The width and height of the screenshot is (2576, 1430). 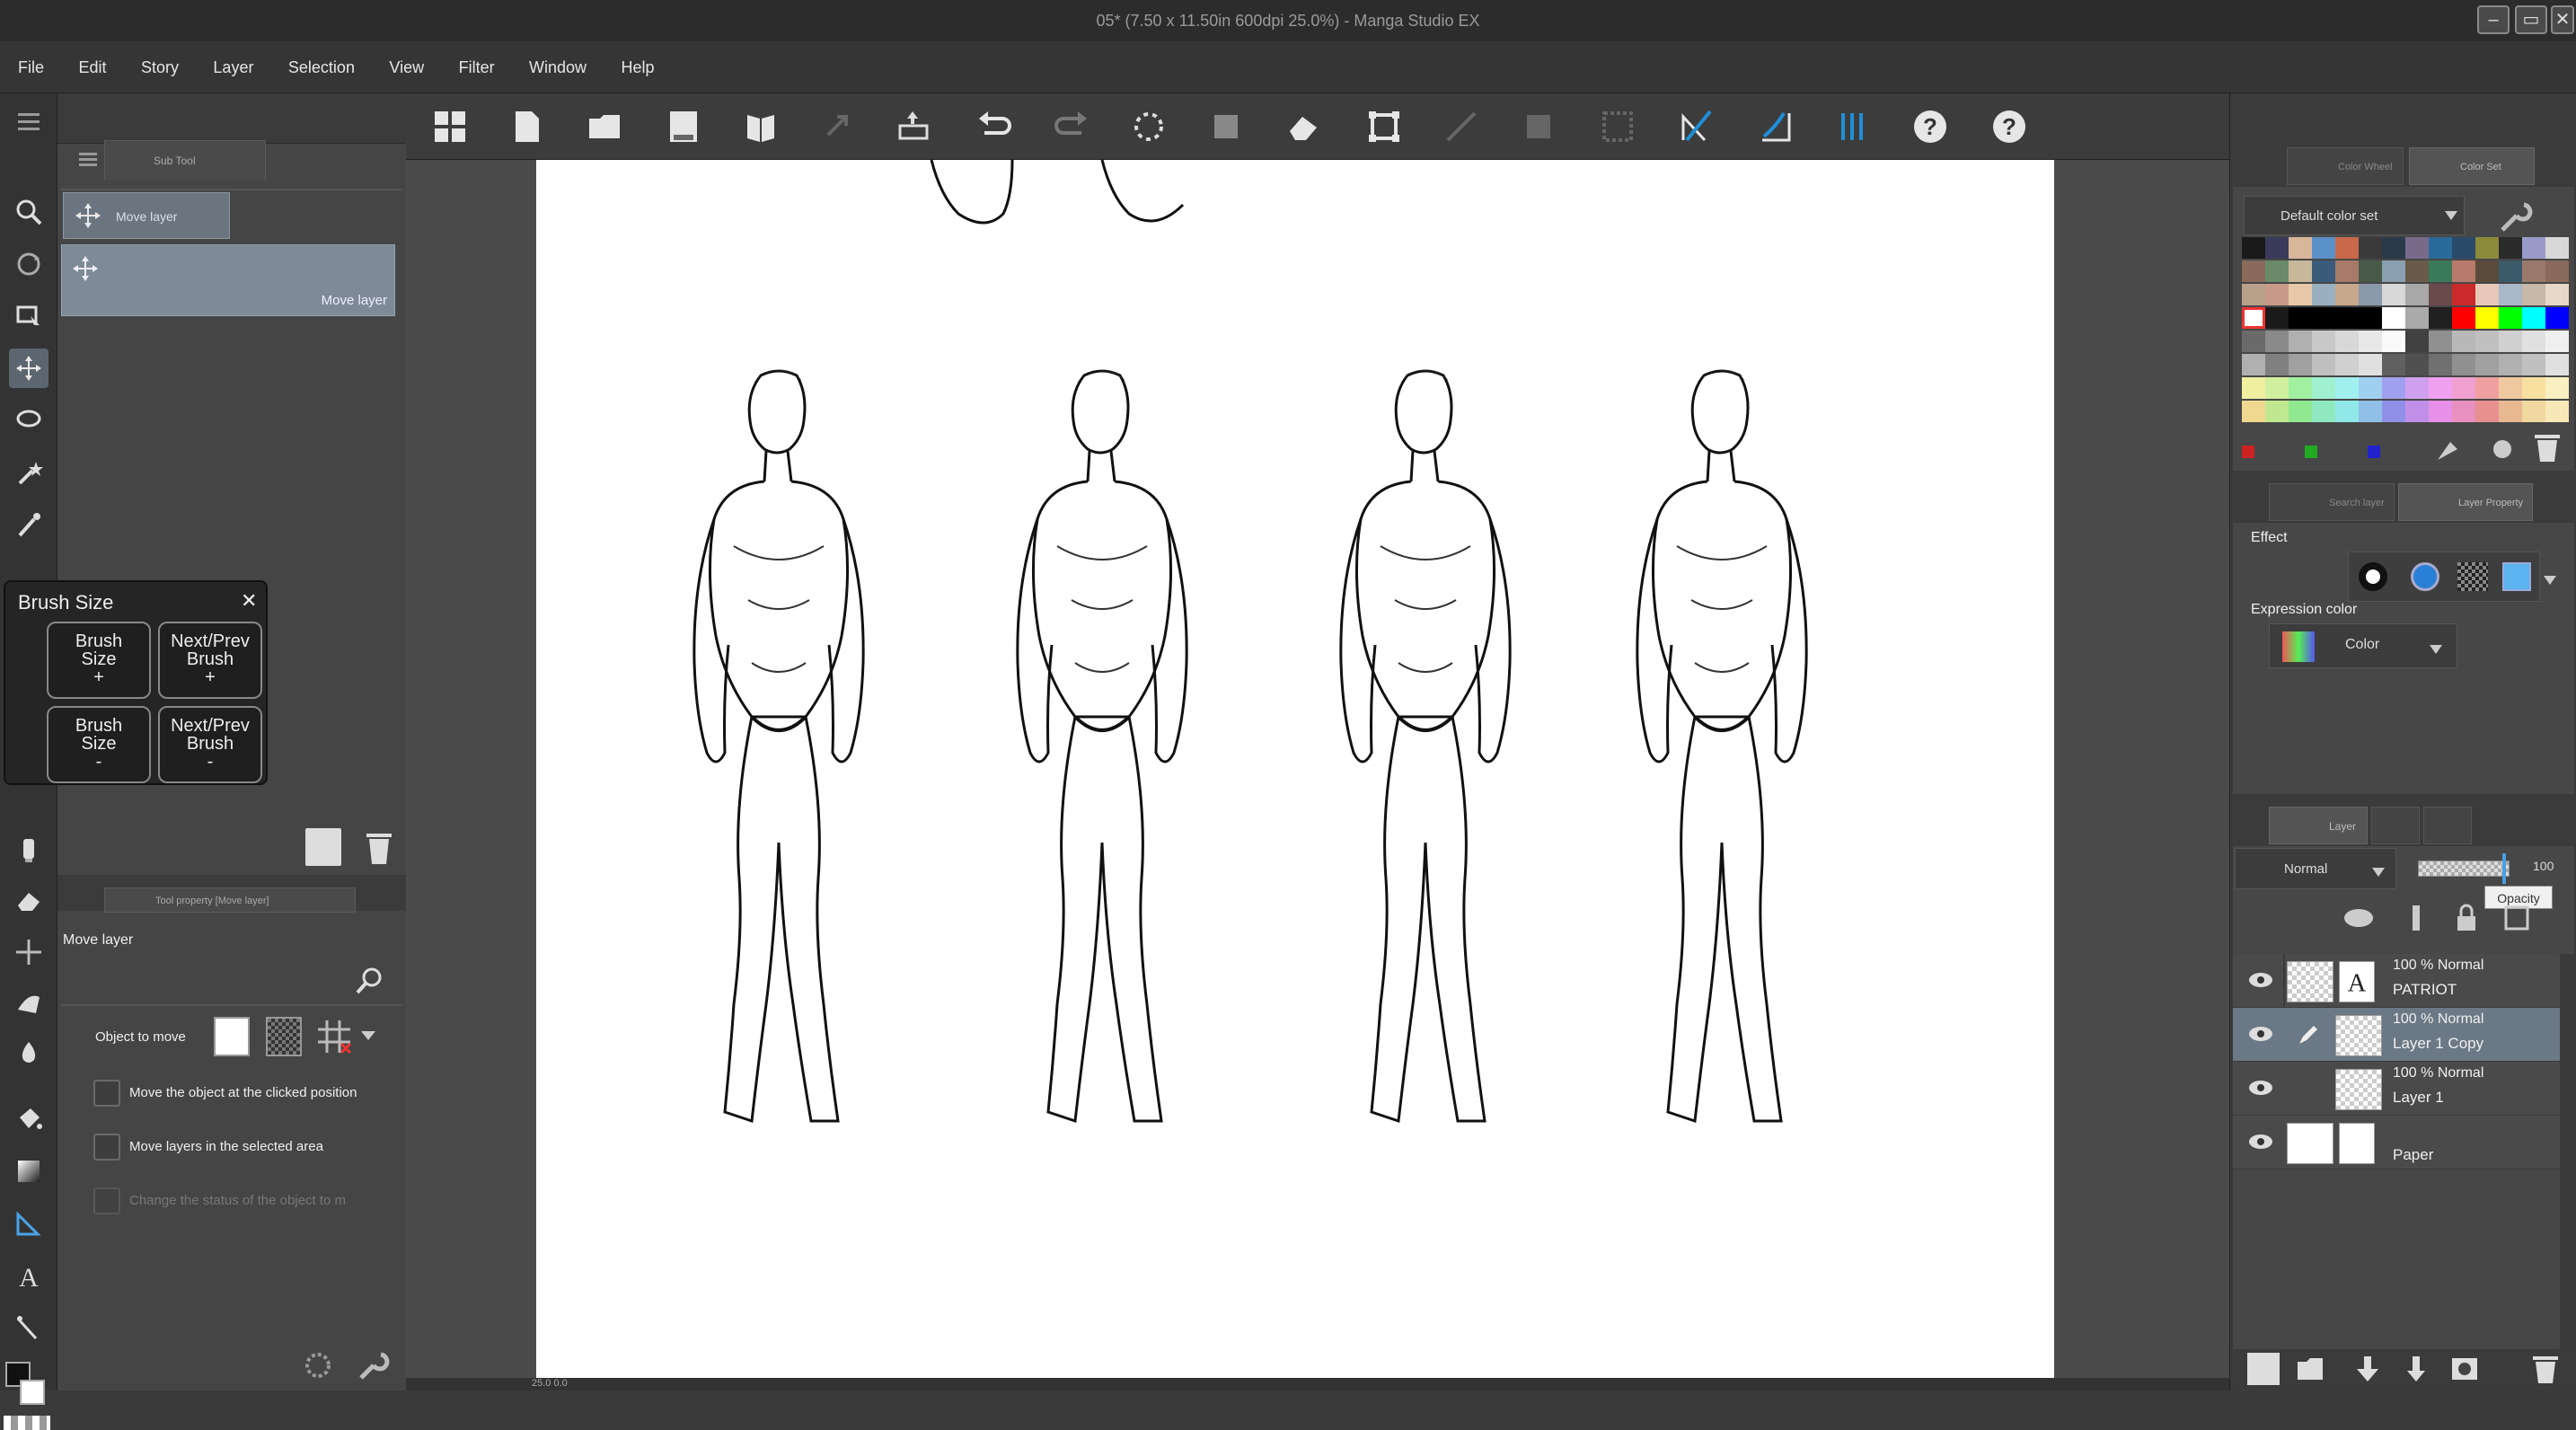 What do you see at coordinates (29, 264) in the screenshot?
I see `rotate-tool-icon` at bounding box center [29, 264].